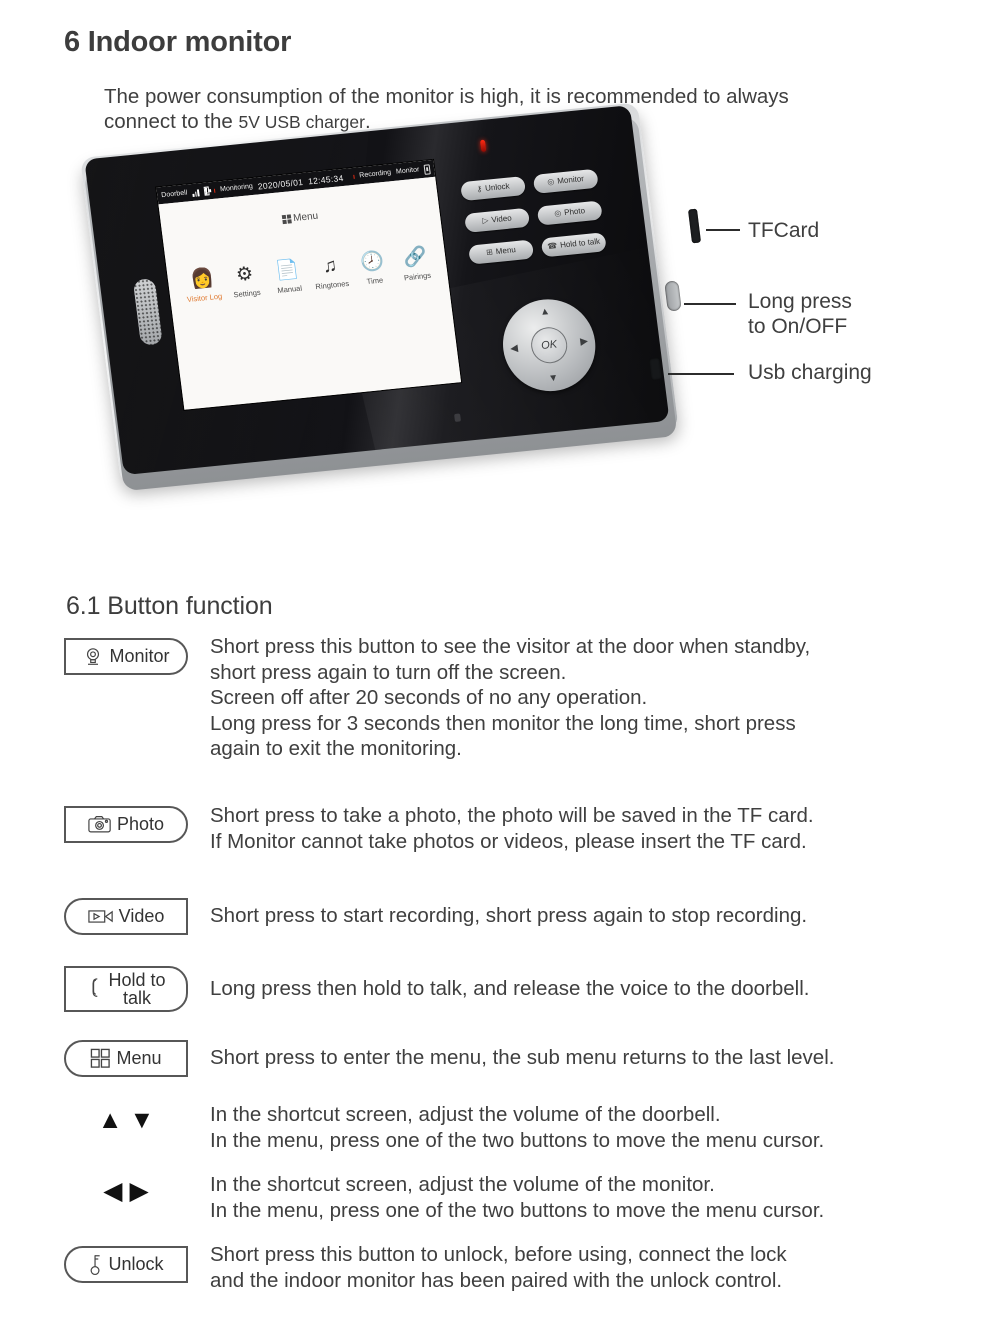 This screenshot has width=1000, height=1332. I want to click on status-date: 2020/05/01, so click(280, 183).